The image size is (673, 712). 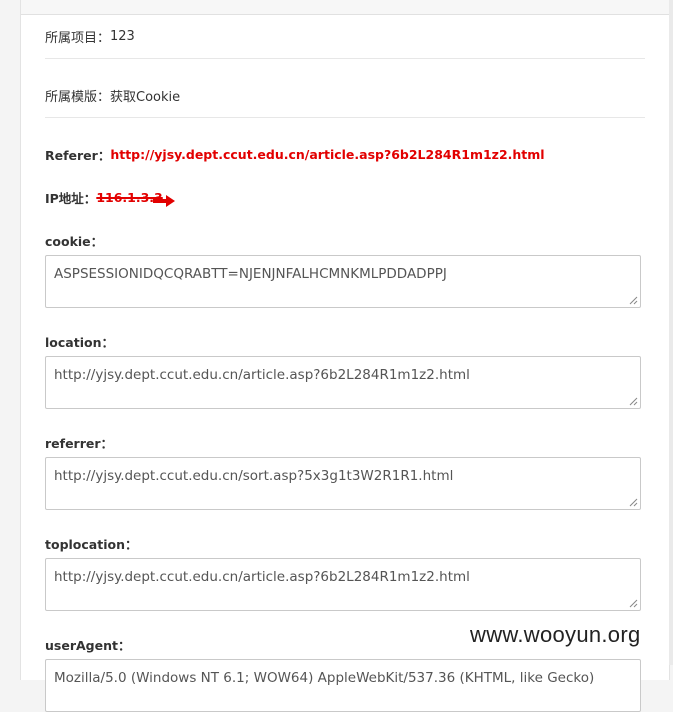 I want to click on project-row: 所属项目： 123, so click(x=345, y=36).